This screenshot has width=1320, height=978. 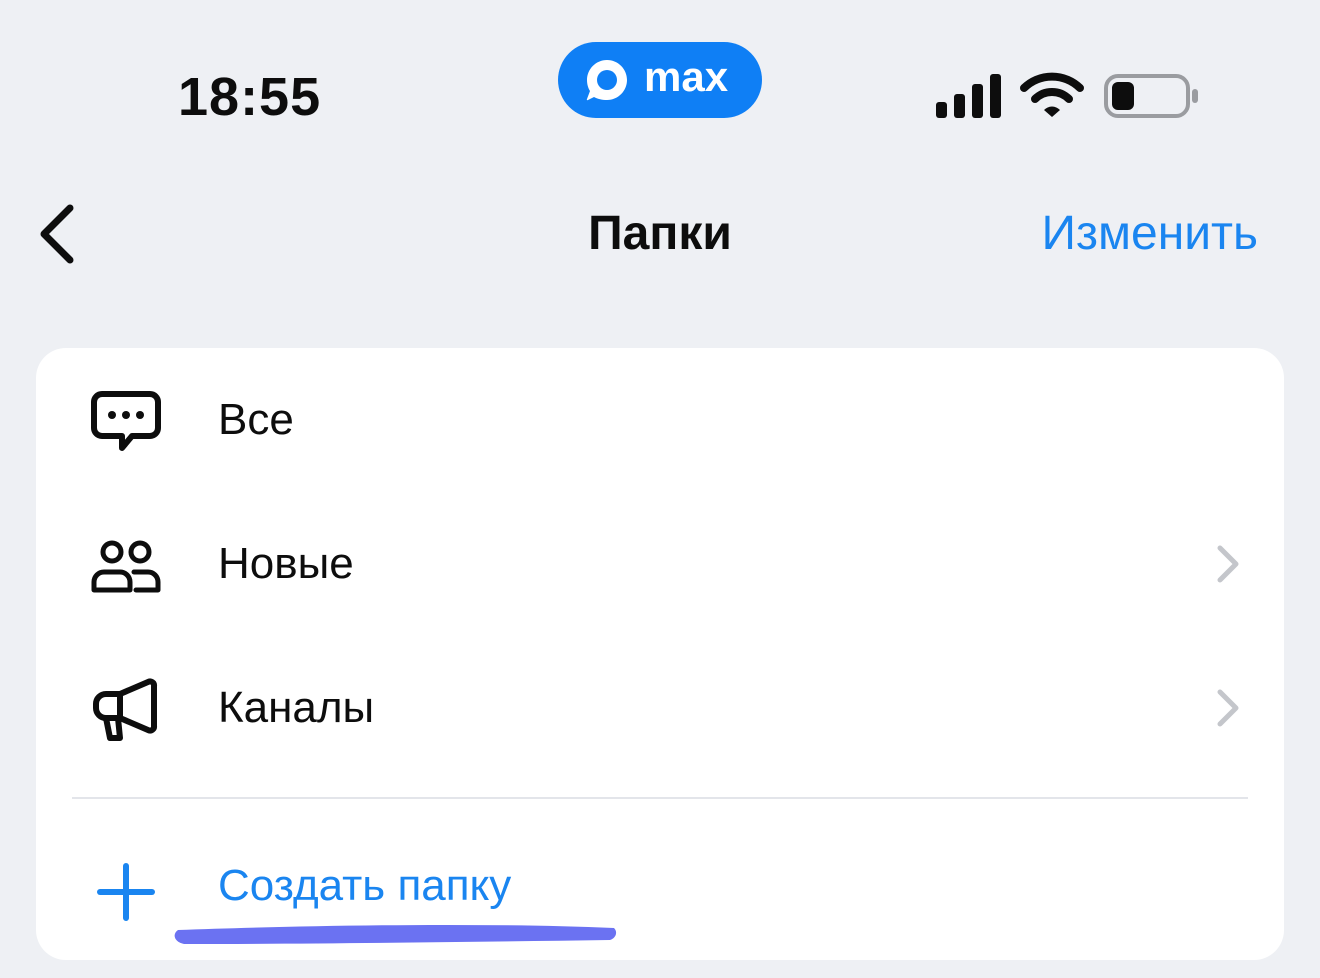 I want to click on create-folder-label: Создать папку, so click(x=365, y=885).